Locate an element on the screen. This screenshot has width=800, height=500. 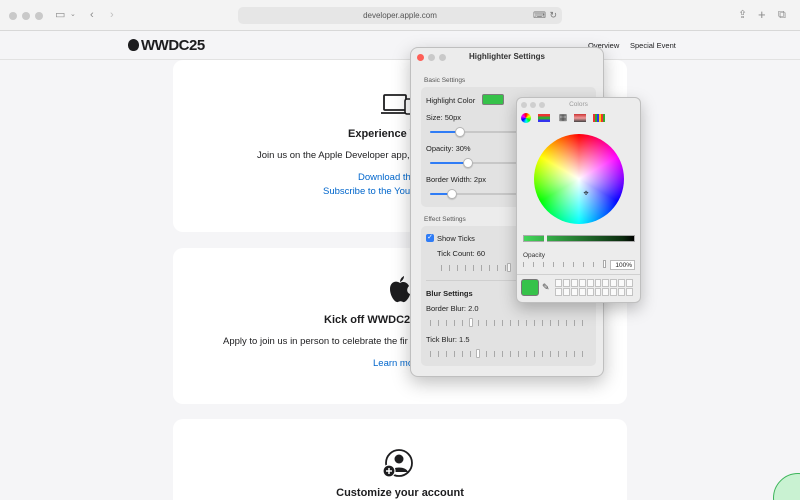
close-window-button is located at coordinates (13, 16).